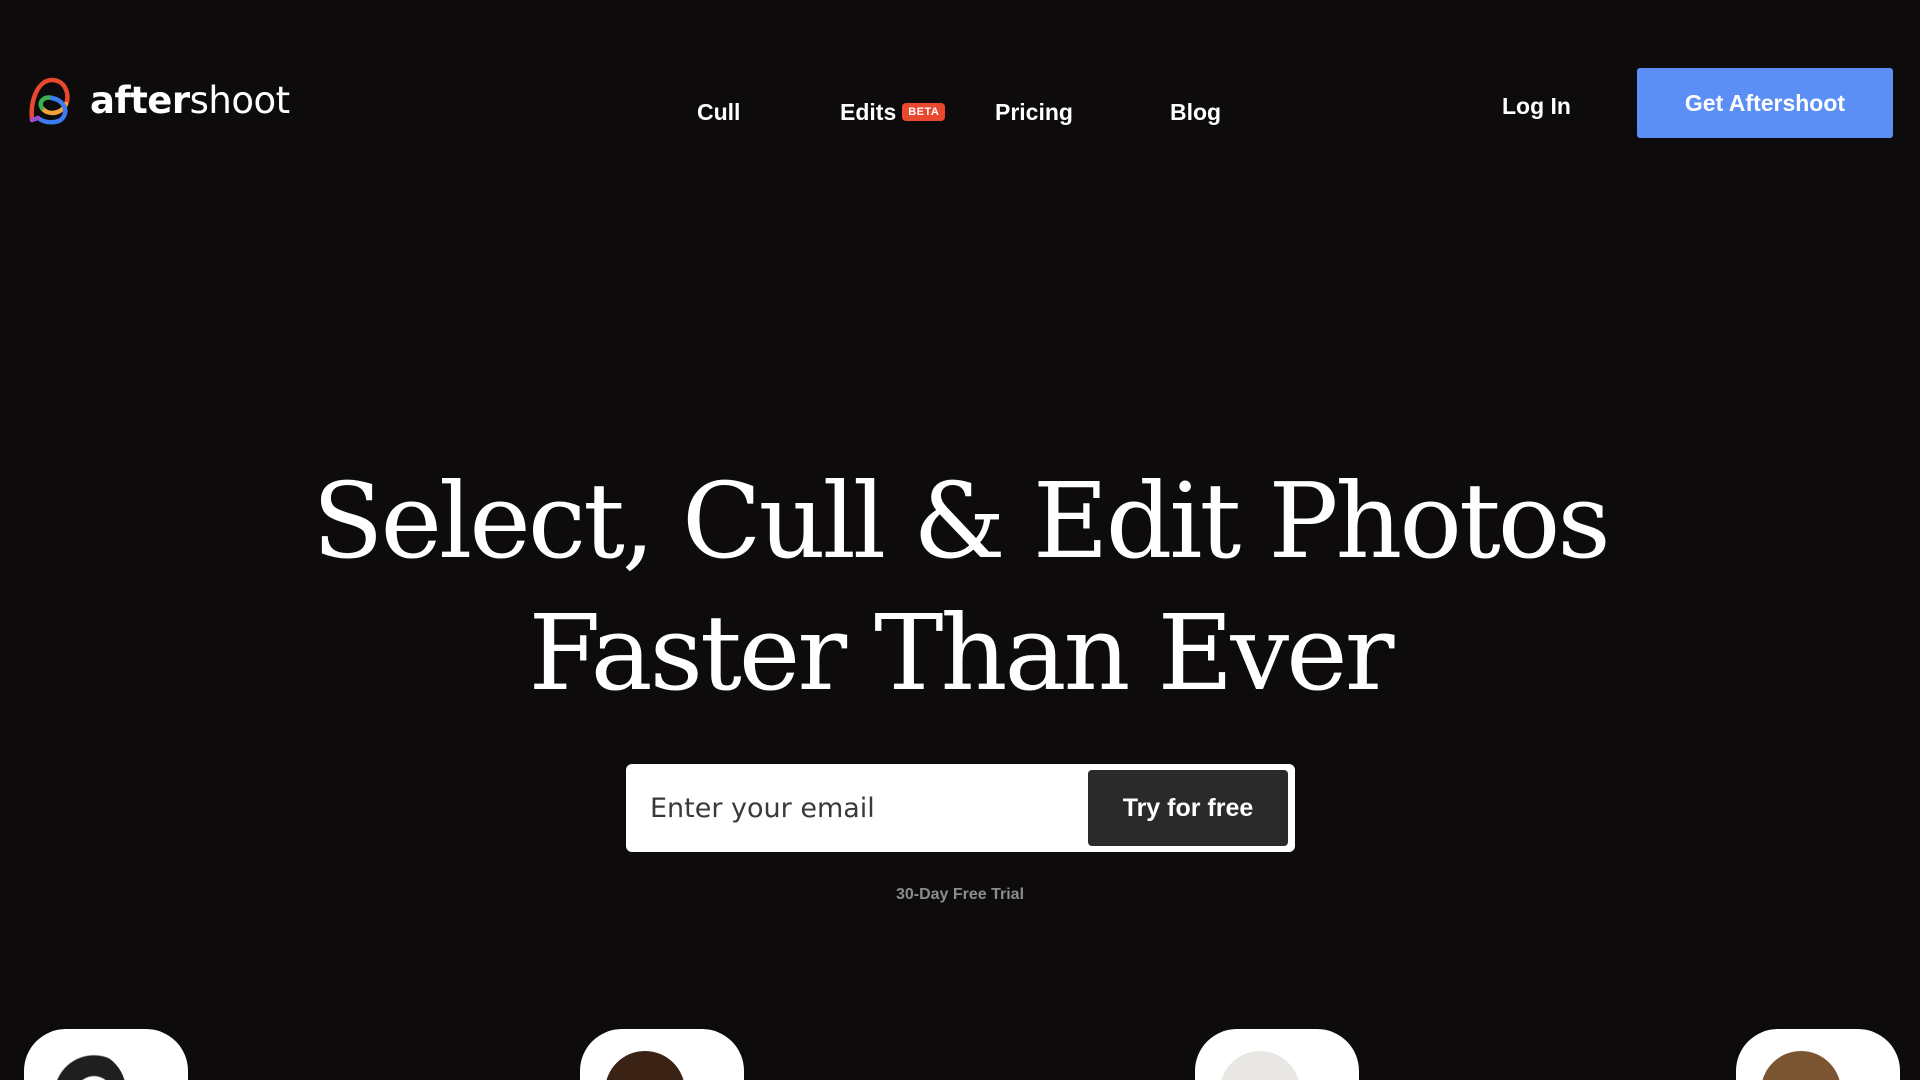  What do you see at coordinates (718, 112) in the screenshot?
I see `nav-cull: Cull` at bounding box center [718, 112].